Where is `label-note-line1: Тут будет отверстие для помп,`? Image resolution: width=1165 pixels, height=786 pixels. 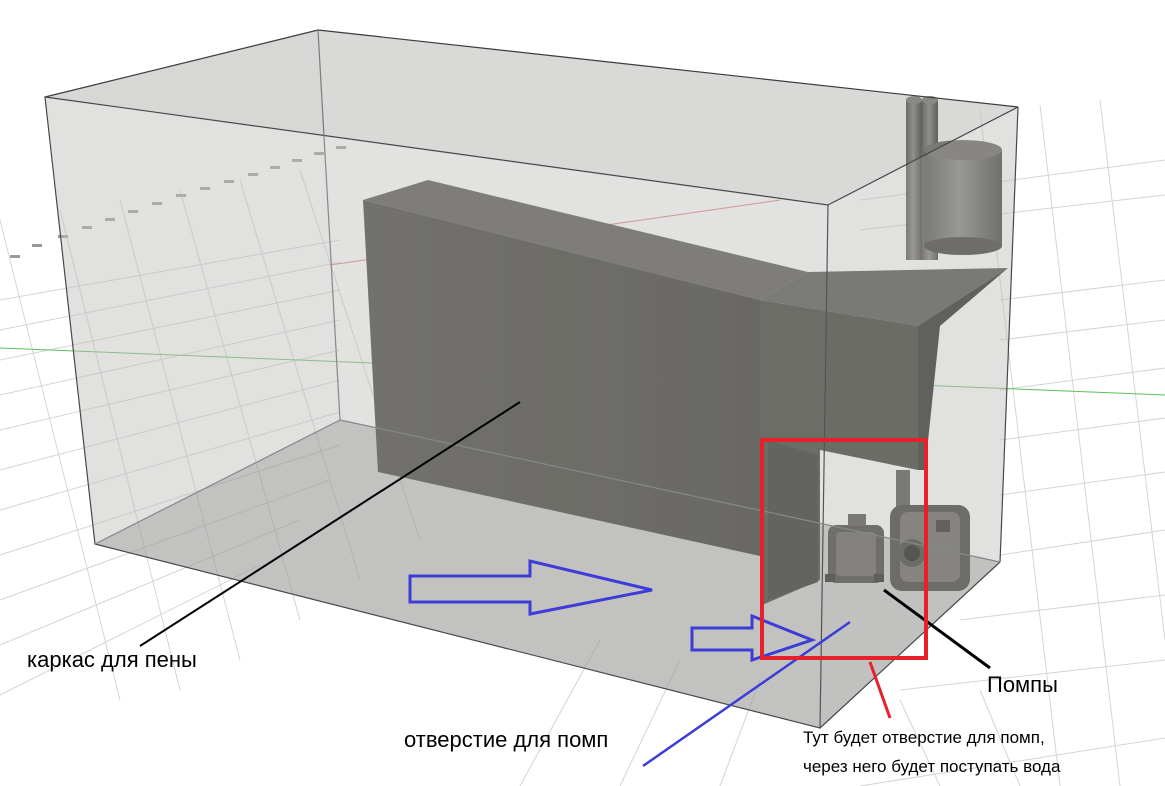 label-note-line1: Тут будет отверстие для помп, is located at coordinates (924, 737).